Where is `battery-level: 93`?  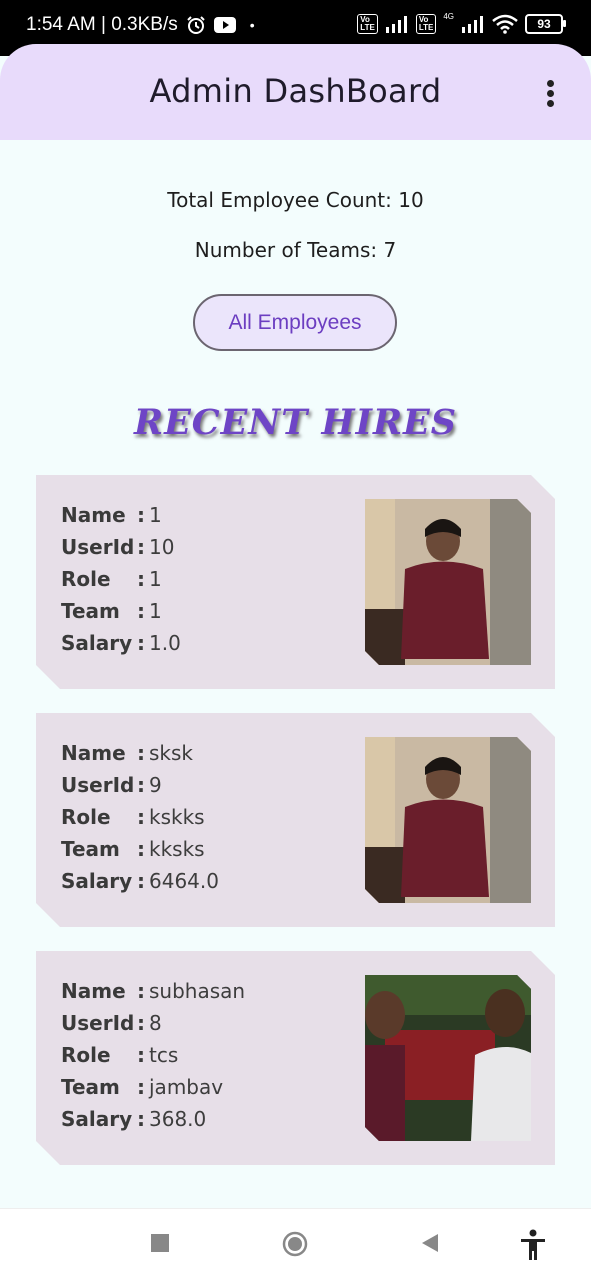
battery-level: 93 is located at coordinates (544, 24).